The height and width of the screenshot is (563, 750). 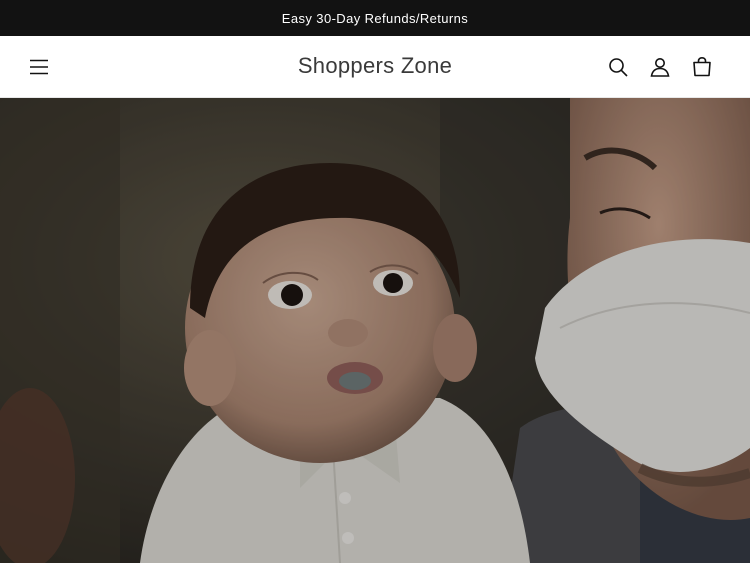 I want to click on header-icons, so click(x=660, y=67).